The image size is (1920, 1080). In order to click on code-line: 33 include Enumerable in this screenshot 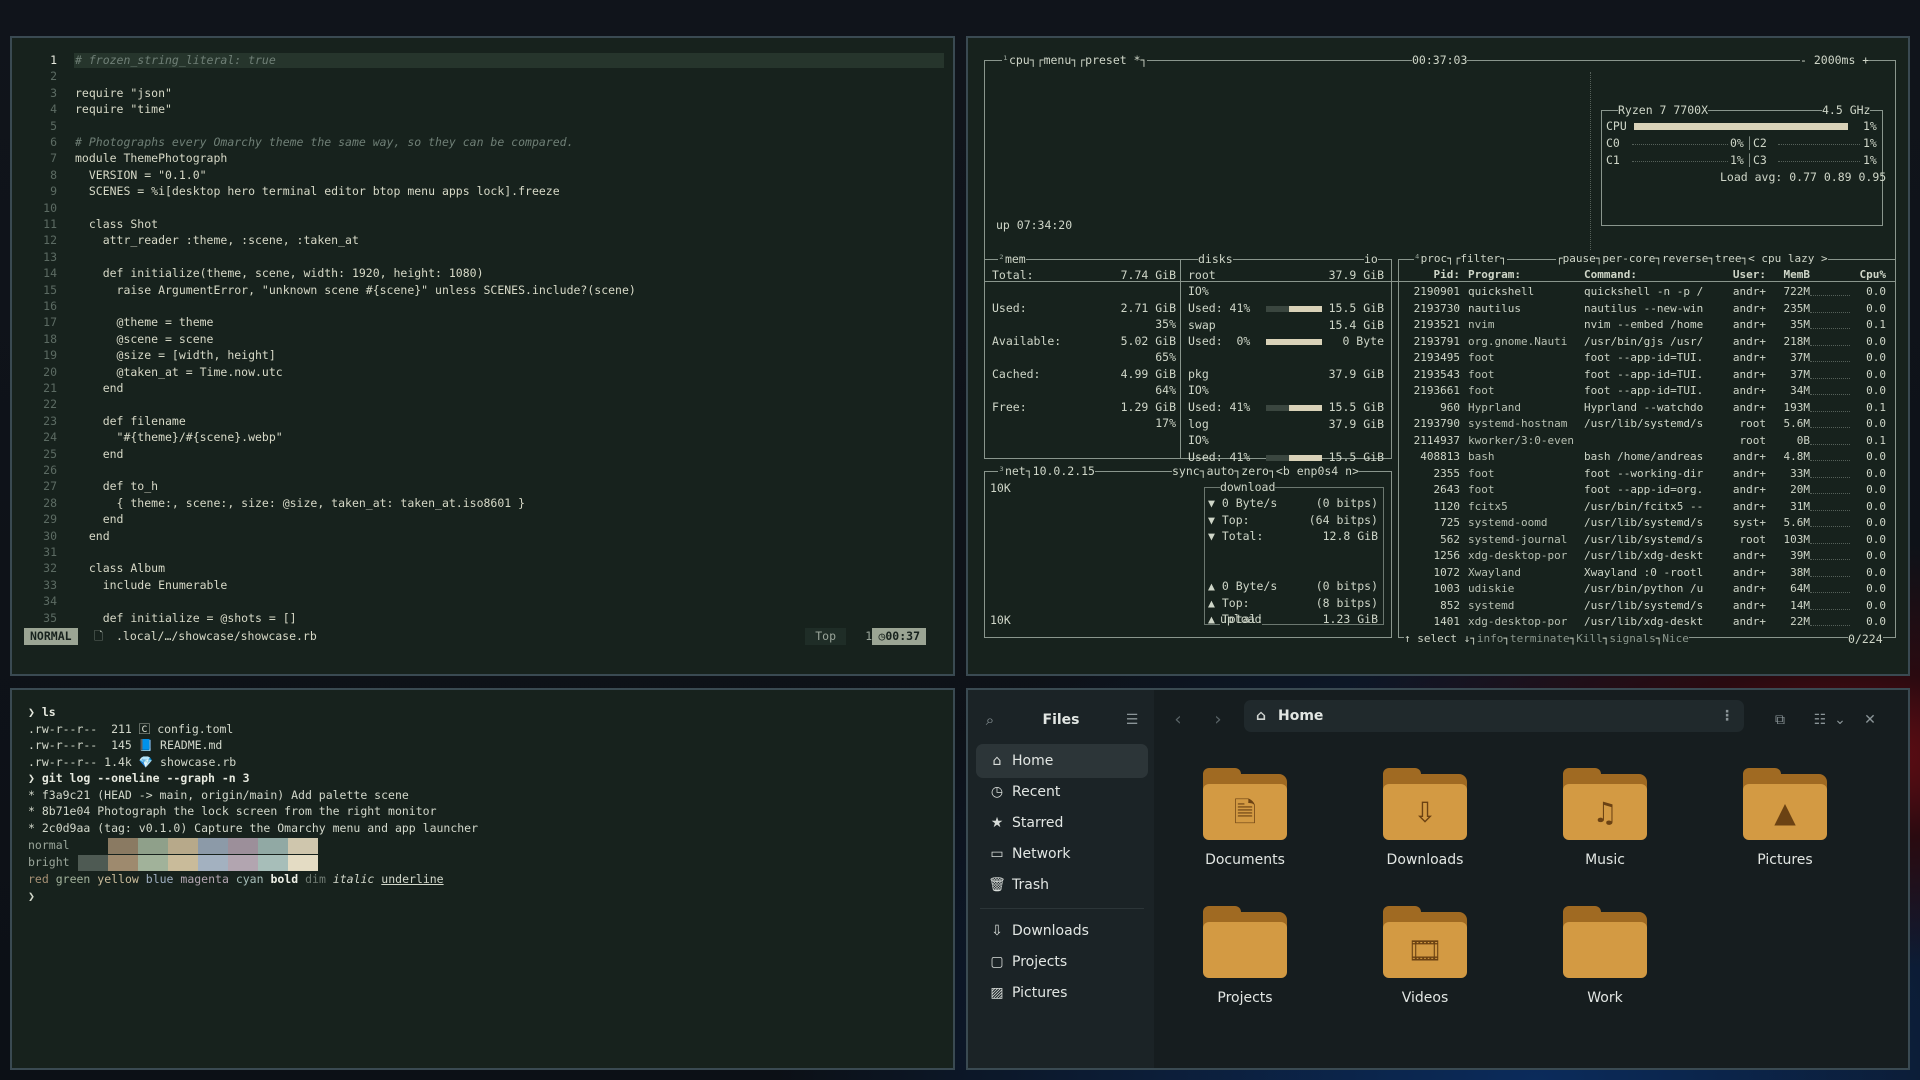, I will do `click(477, 585)`.